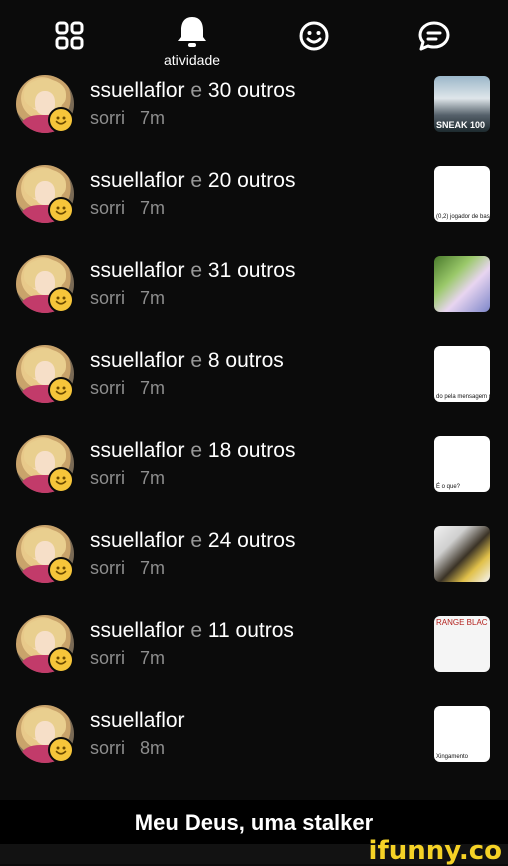 The height and width of the screenshot is (866, 508). What do you see at coordinates (153, 748) in the screenshot?
I see `timestamp: 8m` at bounding box center [153, 748].